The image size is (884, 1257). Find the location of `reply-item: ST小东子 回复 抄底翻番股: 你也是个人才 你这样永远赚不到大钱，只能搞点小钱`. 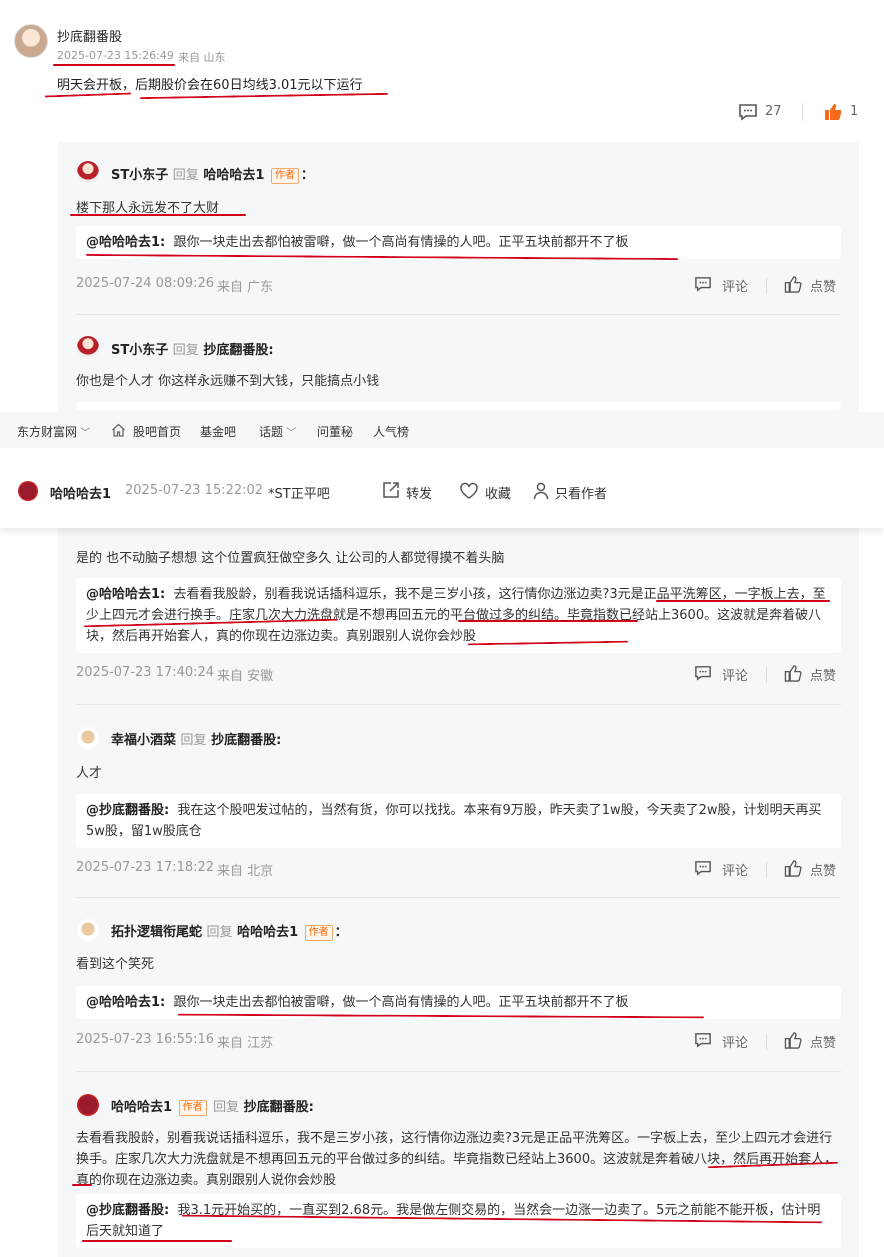

reply-item: ST小东子 回复 抄底翻番股: 你也是个人才 你这样永远赚不到大钱，只能搞点小钱 is located at coordinates (458, 364).